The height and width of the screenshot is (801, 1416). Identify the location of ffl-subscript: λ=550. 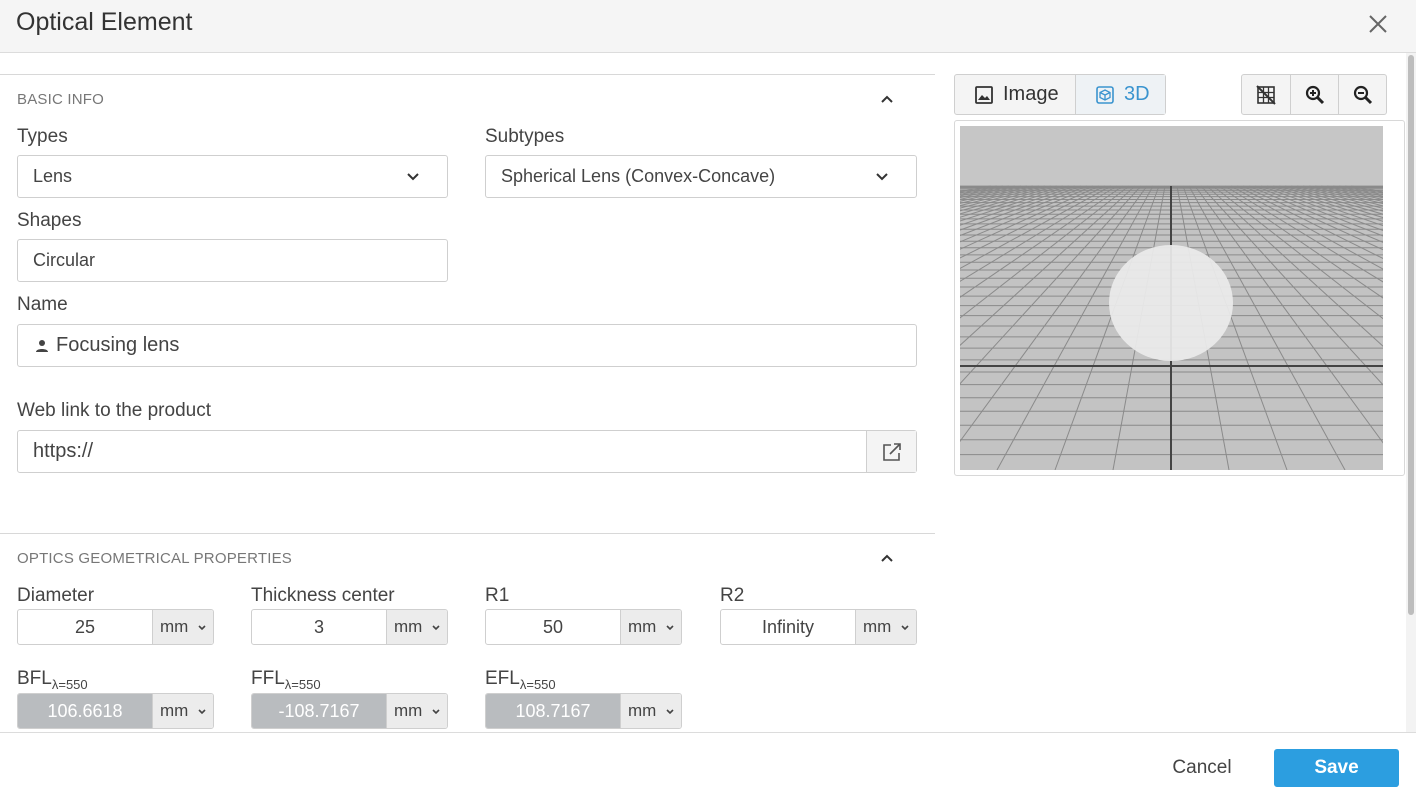
(302, 684).